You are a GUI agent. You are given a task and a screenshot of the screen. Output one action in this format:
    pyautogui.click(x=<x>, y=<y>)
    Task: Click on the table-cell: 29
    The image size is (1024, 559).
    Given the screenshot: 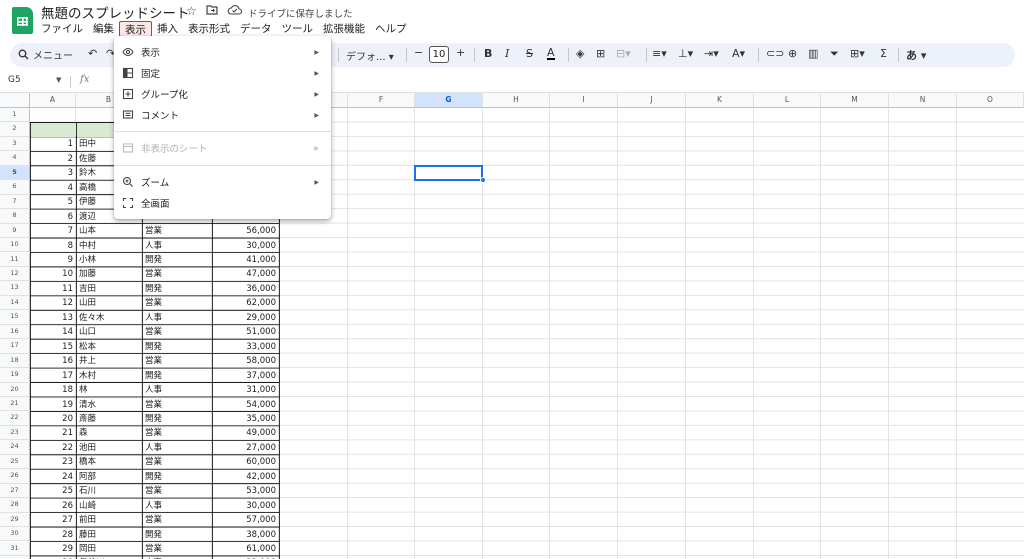 What is the action you would take?
    pyautogui.click(x=53, y=549)
    